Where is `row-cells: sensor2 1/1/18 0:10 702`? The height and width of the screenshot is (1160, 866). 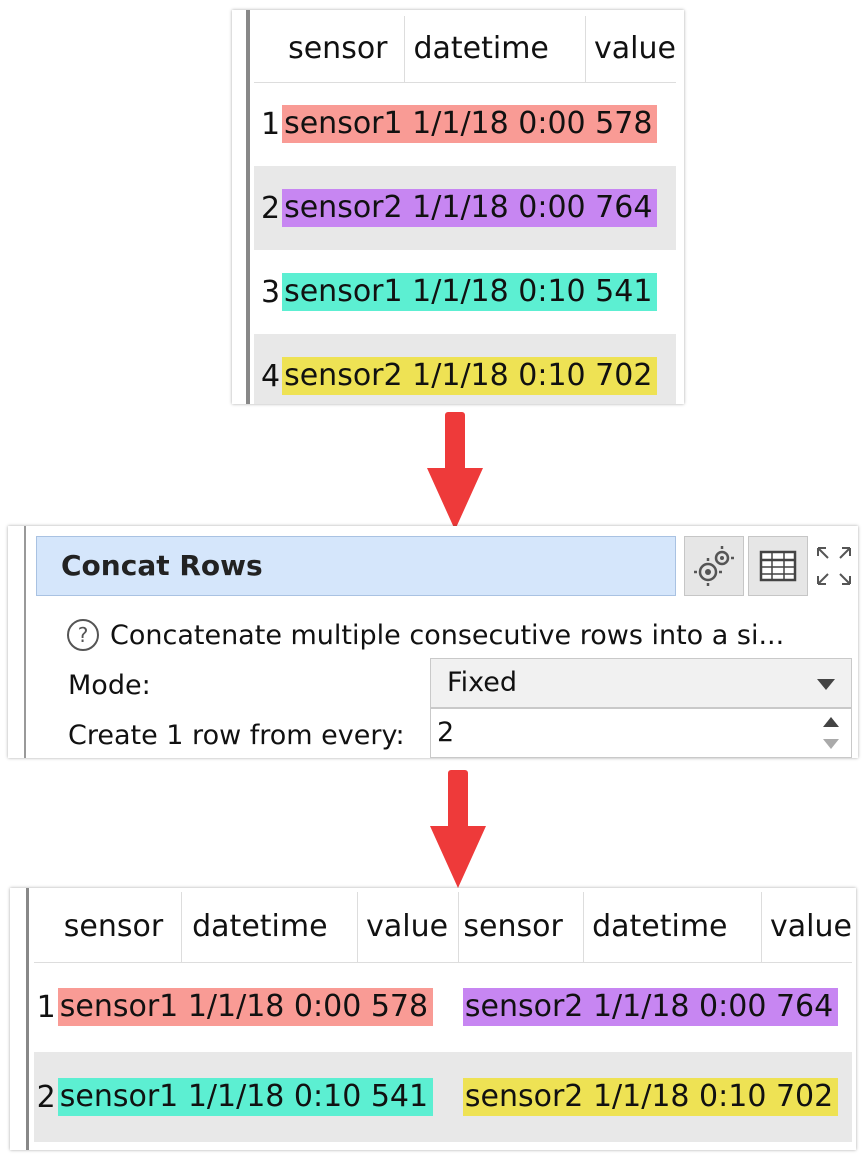
row-cells: sensor2 1/1/18 0:10 702 is located at coordinates (479, 369).